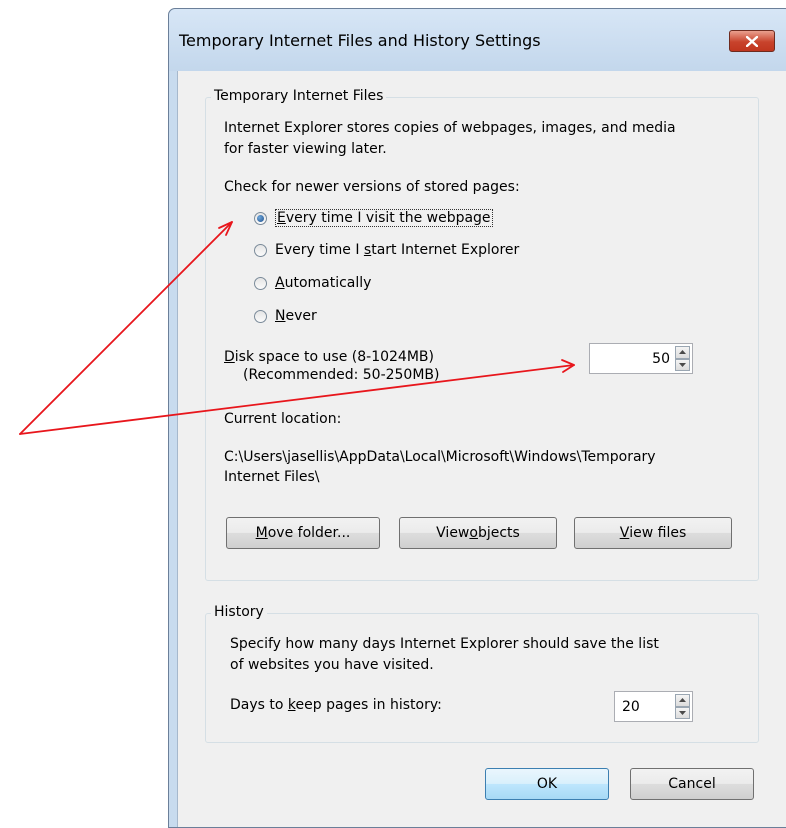 The image size is (786, 828). Describe the element at coordinates (624, 533) in the screenshot. I see `accel-key: V` at that location.